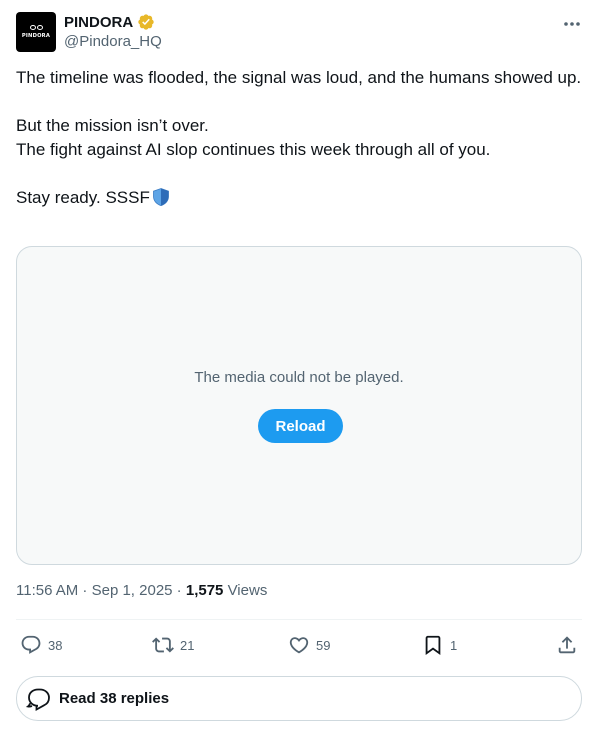 Image resolution: width=598 pixels, height=729 pixels. What do you see at coordinates (37, 699) in the screenshot?
I see `speech-bubble-icon` at bounding box center [37, 699].